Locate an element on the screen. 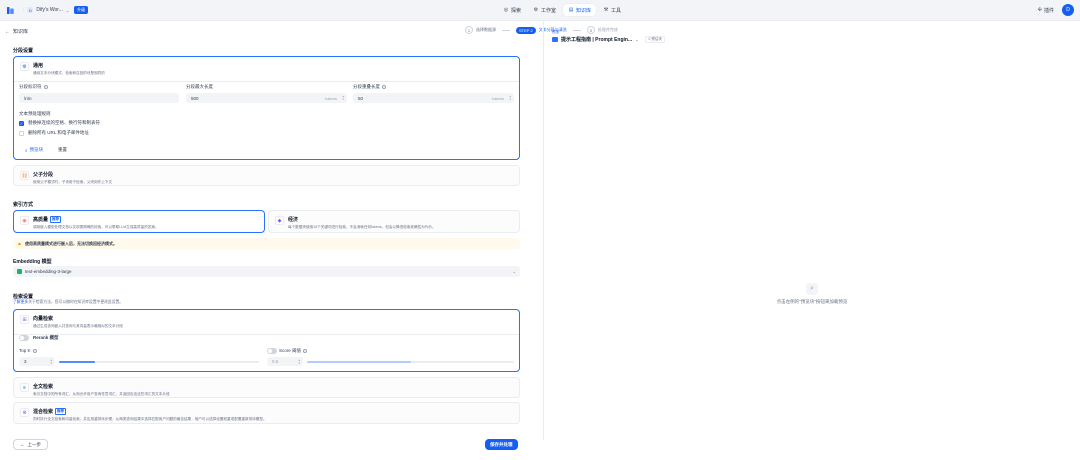  reset-button: 重置 is located at coordinates (62, 150).